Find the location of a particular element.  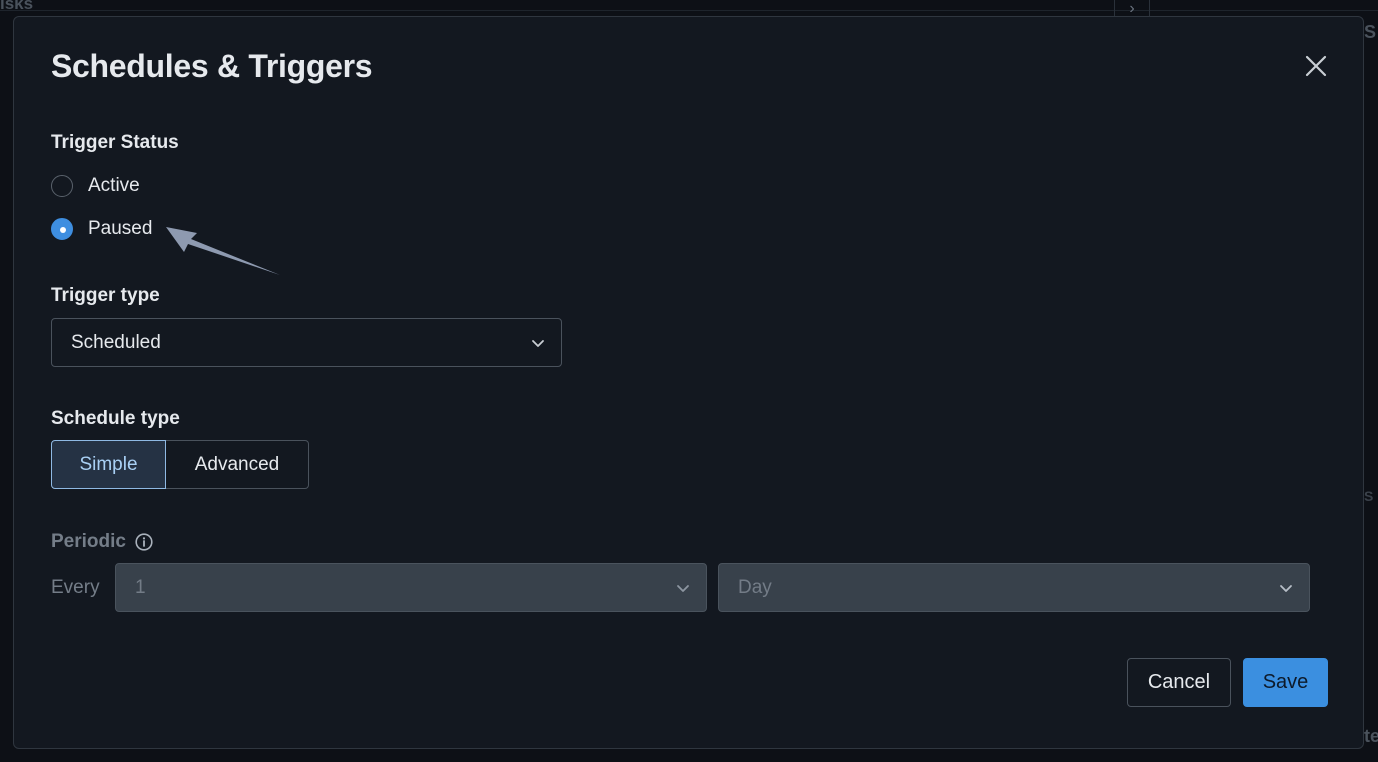

periodic-label-row: Periodic is located at coordinates (102, 542).